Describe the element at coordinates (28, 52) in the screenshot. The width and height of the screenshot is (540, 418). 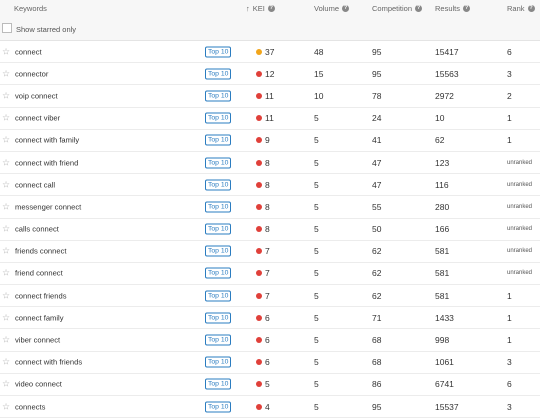
I see `keyword-text: connect` at that location.